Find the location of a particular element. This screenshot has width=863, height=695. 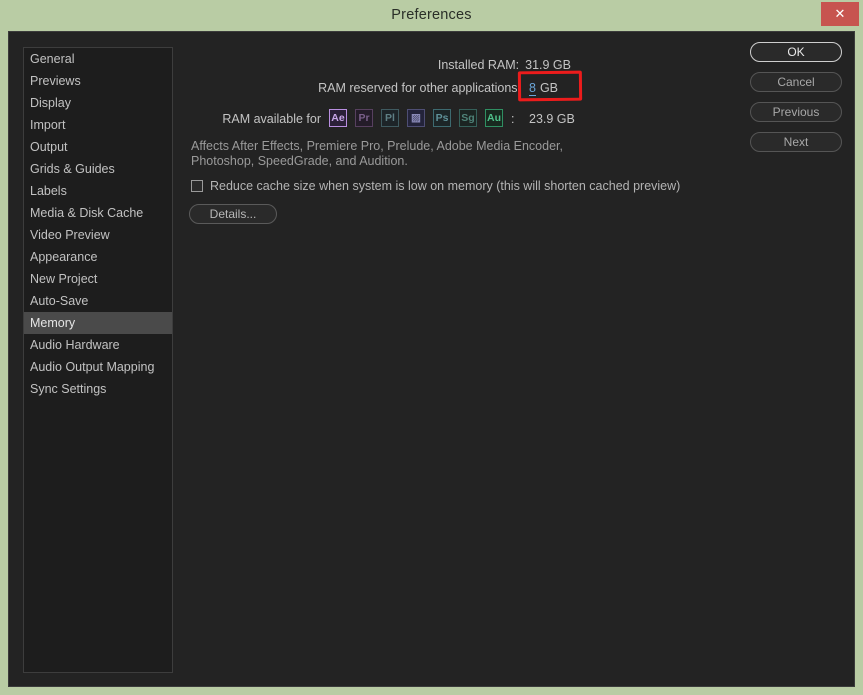

sidebar-item-new-project: New Project is located at coordinates (98, 279).